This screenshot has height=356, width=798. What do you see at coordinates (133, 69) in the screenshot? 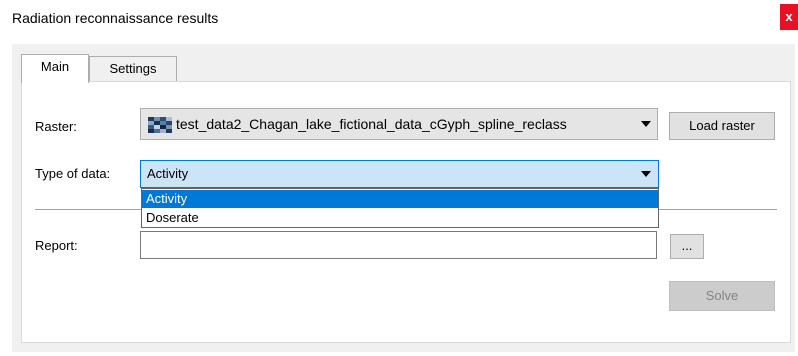
I see `tab-settings: Settings` at bounding box center [133, 69].